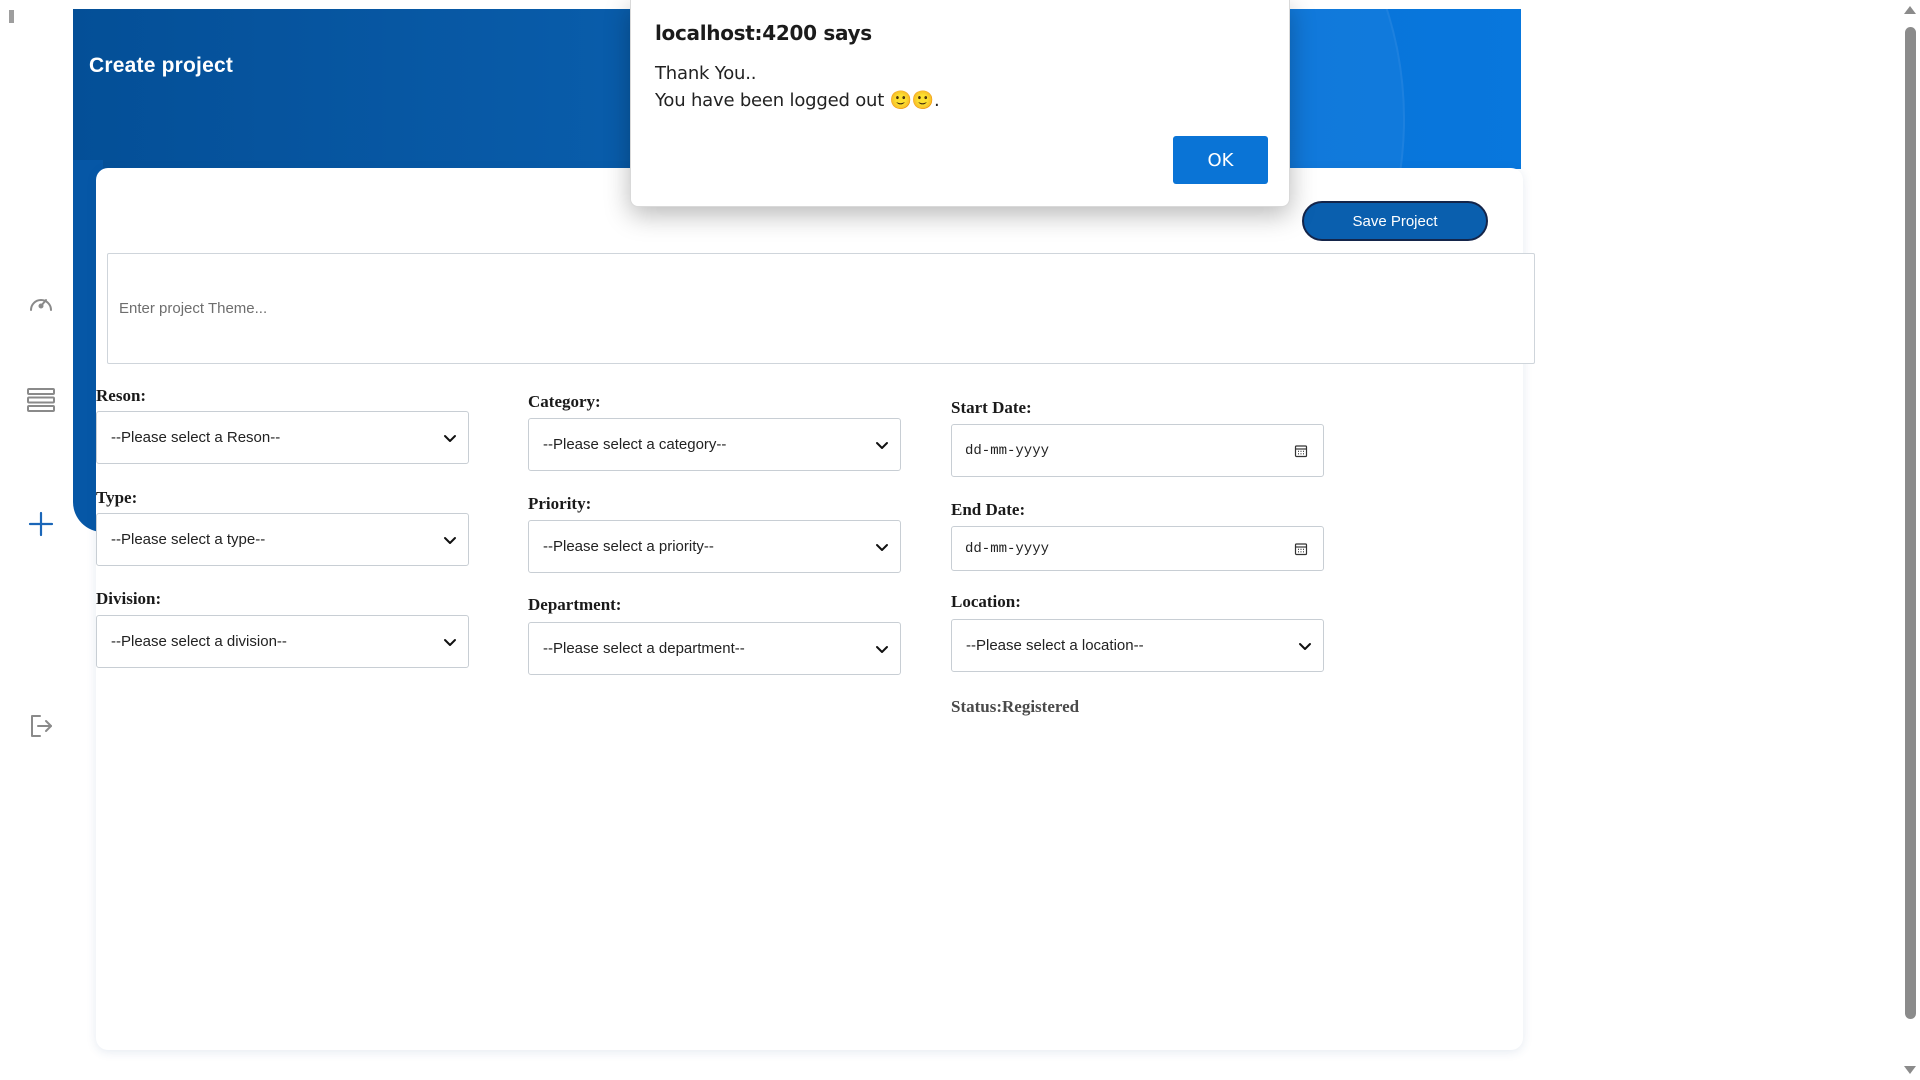 Image resolution: width=1920 pixels, height=1080 pixels. Describe the element at coordinates (41, 400) in the screenshot. I see `list-icon` at that location.